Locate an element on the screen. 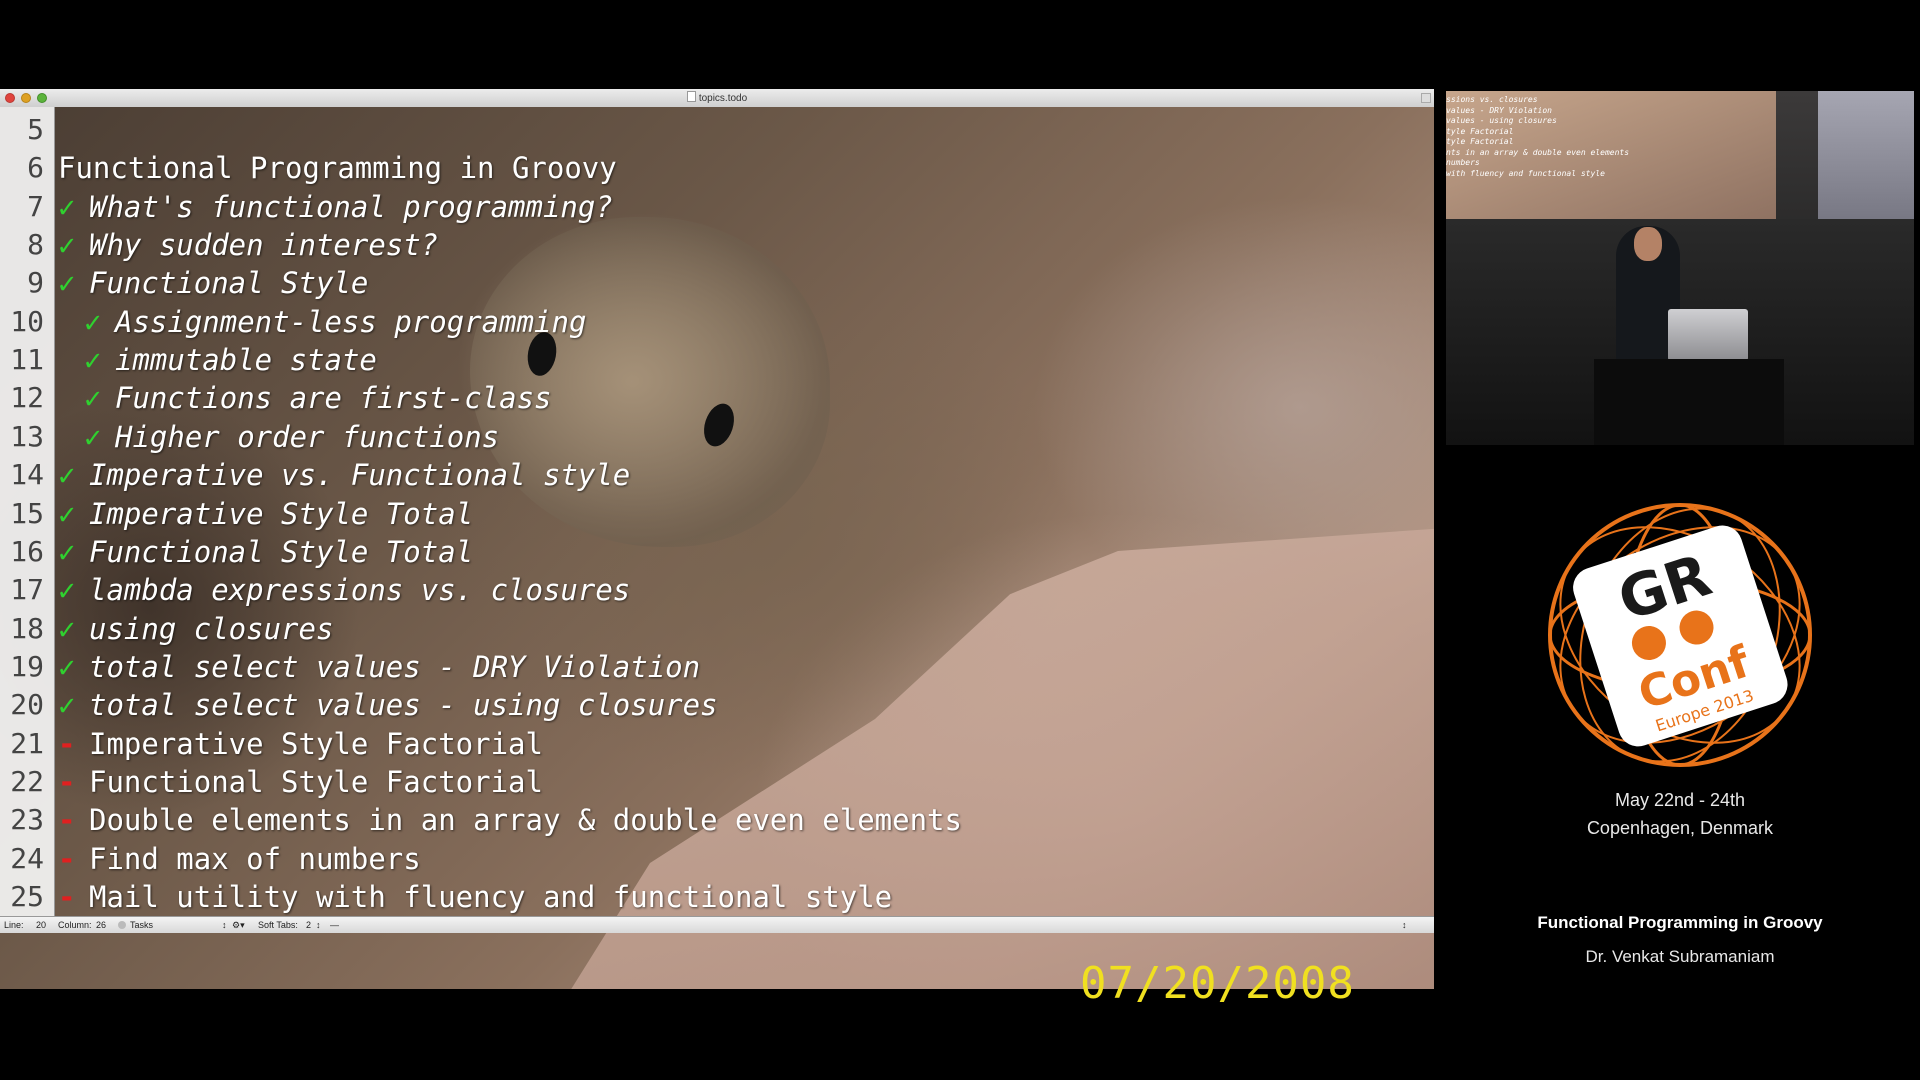  editor-line: 9 ✓ Functional Style is located at coordinates (717, 283).